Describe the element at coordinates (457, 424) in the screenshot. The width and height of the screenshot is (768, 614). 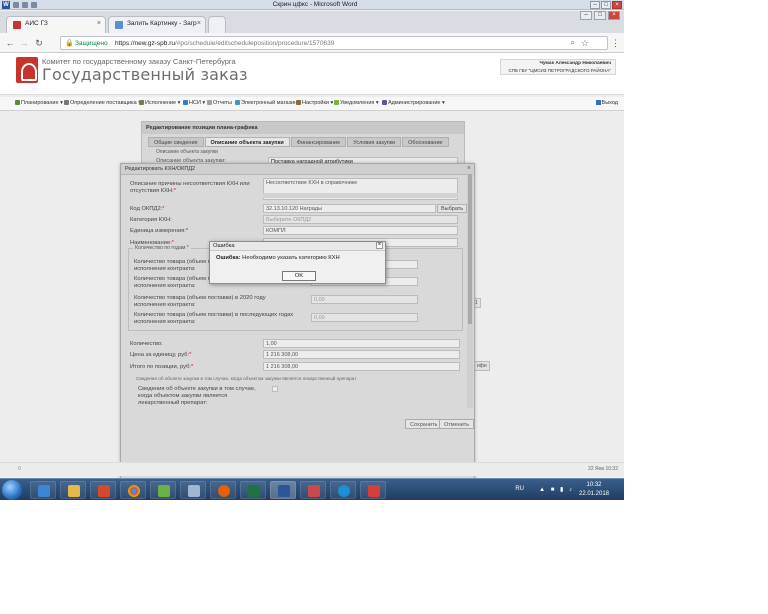
I see `cancel-button: Отменить` at that location.